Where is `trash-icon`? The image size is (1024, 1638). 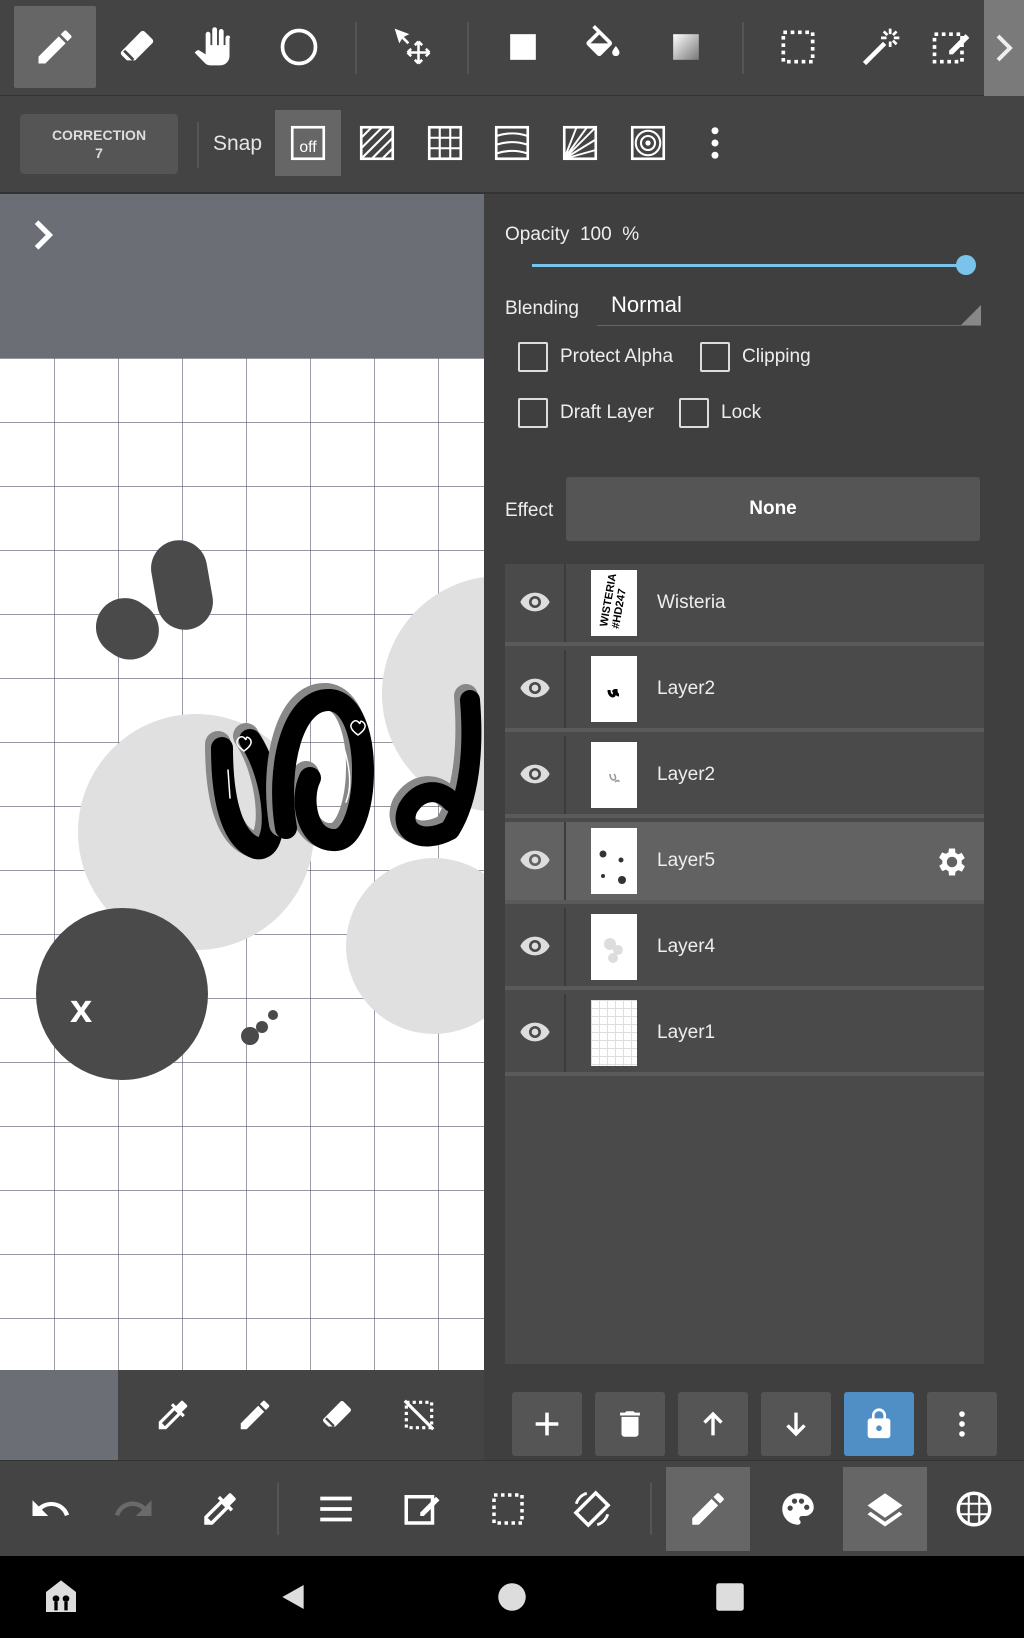
trash-icon is located at coordinates (630, 1424).